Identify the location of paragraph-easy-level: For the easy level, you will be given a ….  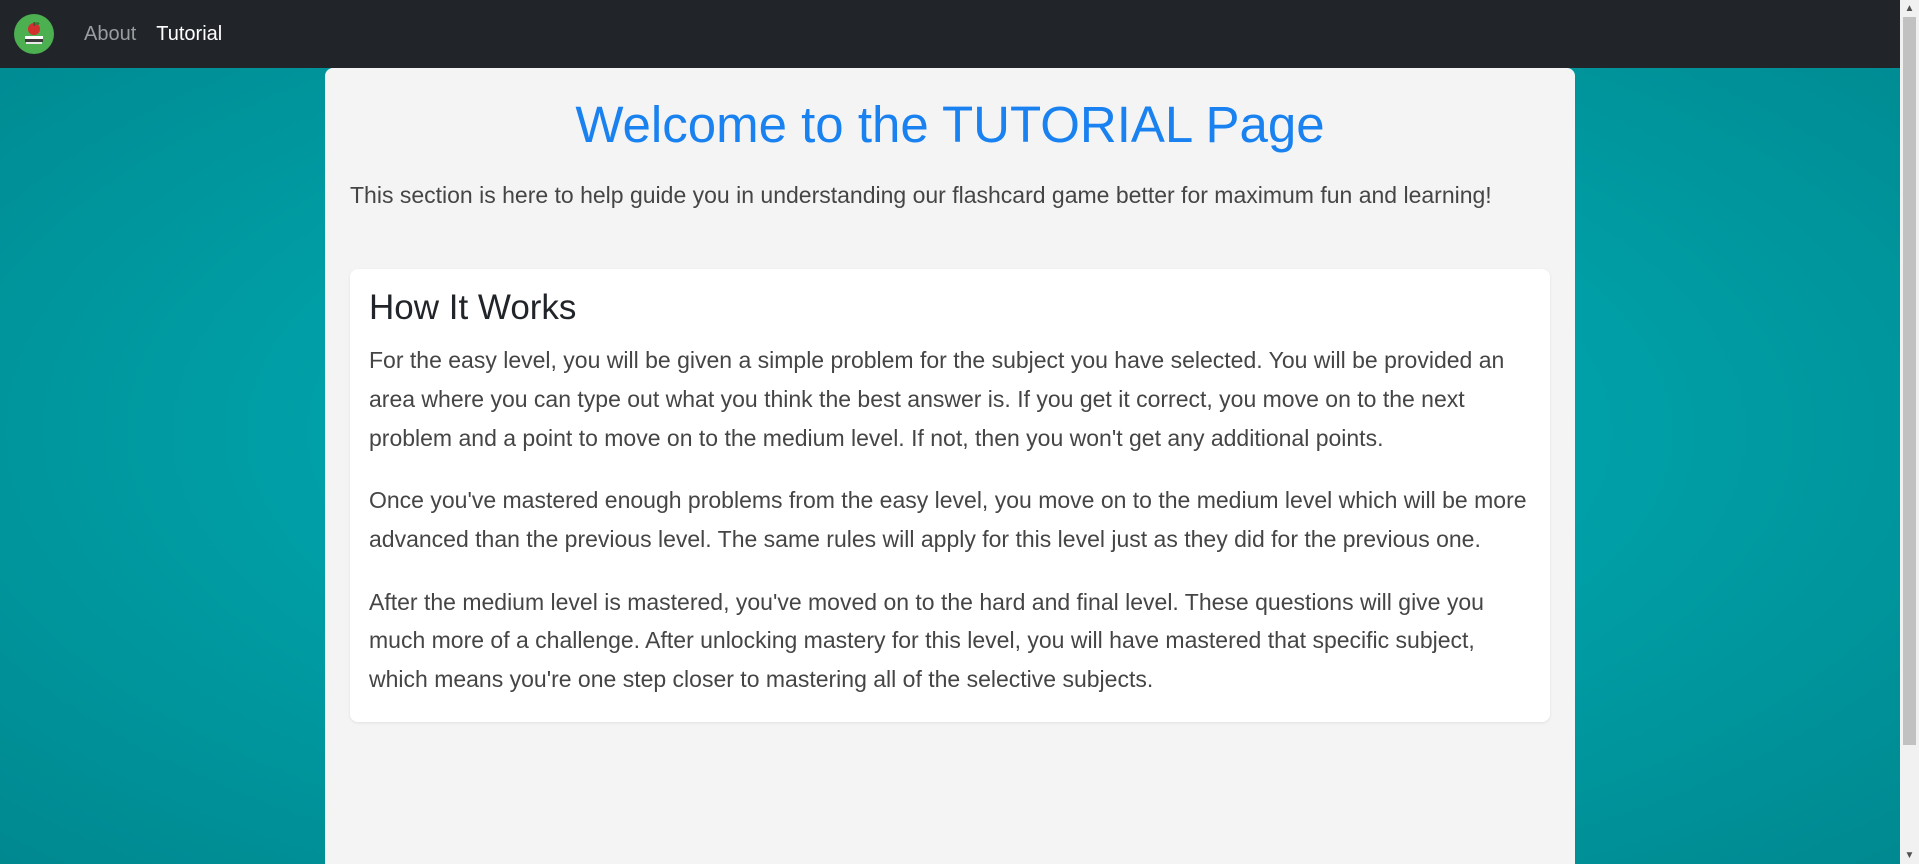
(937, 399).